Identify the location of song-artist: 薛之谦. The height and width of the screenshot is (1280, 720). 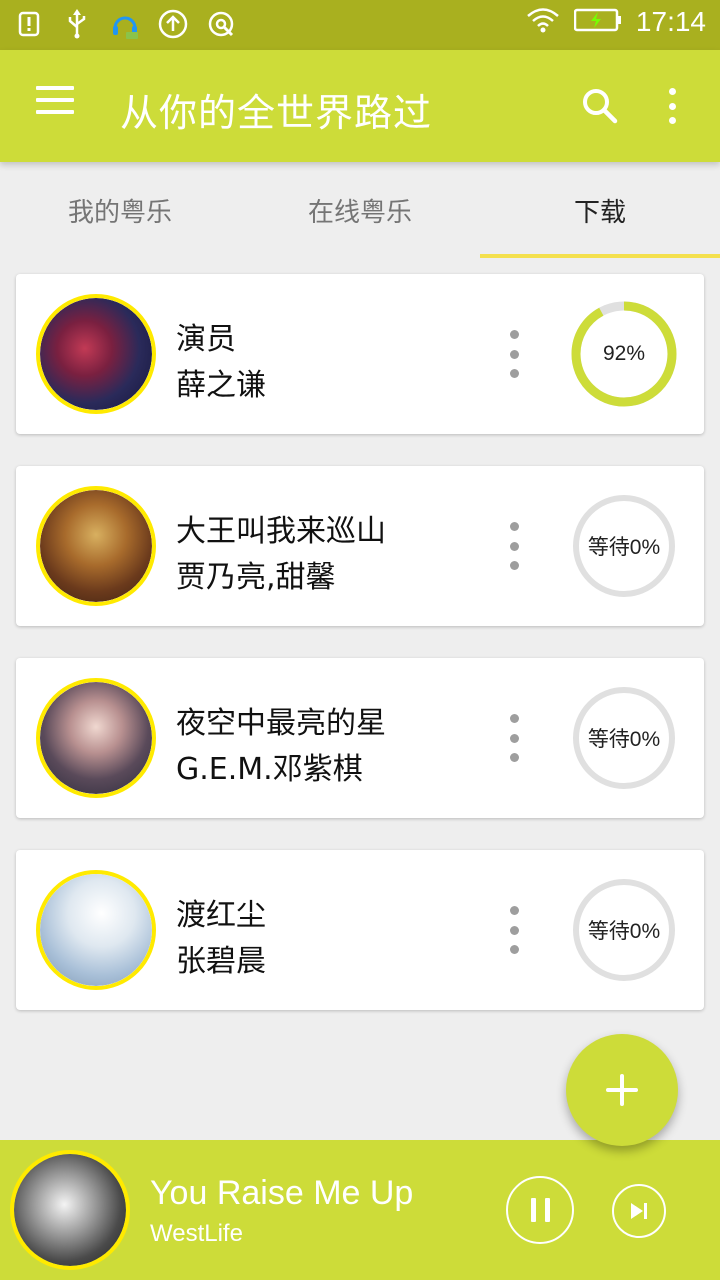
(221, 385).